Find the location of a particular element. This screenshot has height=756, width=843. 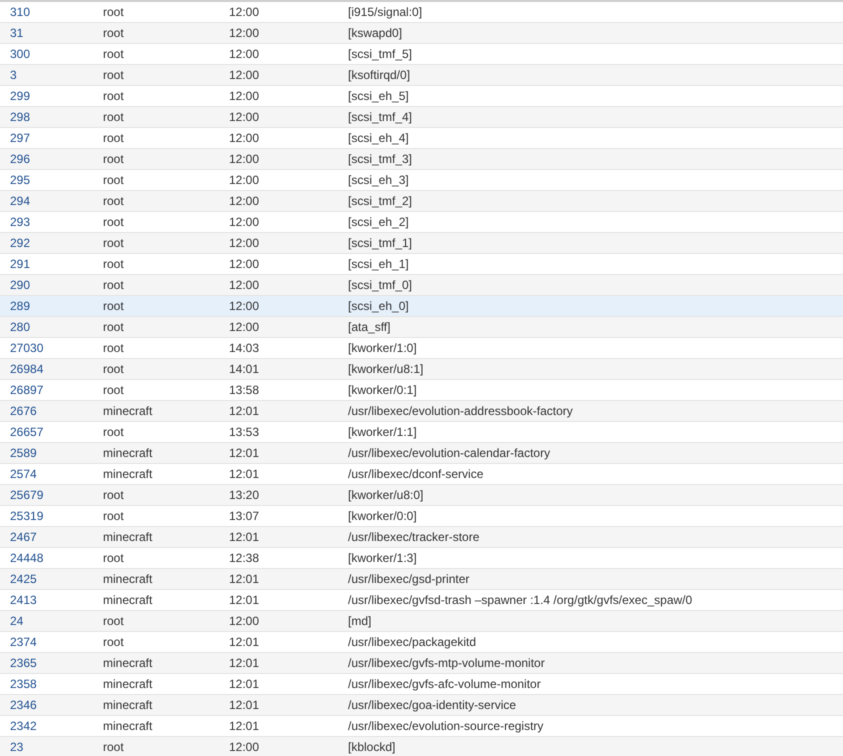

table-cell-text: 2676 is located at coordinates (23, 411).